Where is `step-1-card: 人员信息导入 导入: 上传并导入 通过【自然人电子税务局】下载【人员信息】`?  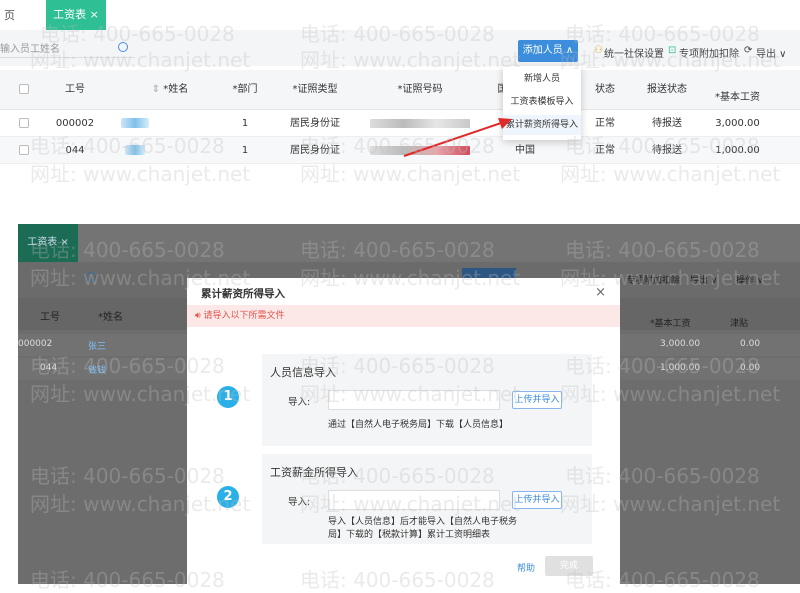
step-1-card: 人员信息导入 导入: 上传并导入 通过【自然人电子税务局】下载【人员信息】 is located at coordinates (427, 400).